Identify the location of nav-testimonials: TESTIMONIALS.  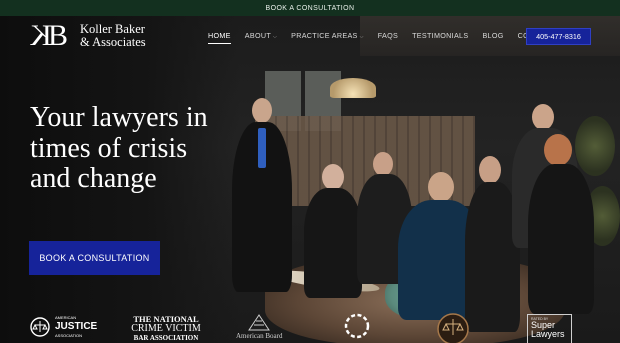
(440, 35).